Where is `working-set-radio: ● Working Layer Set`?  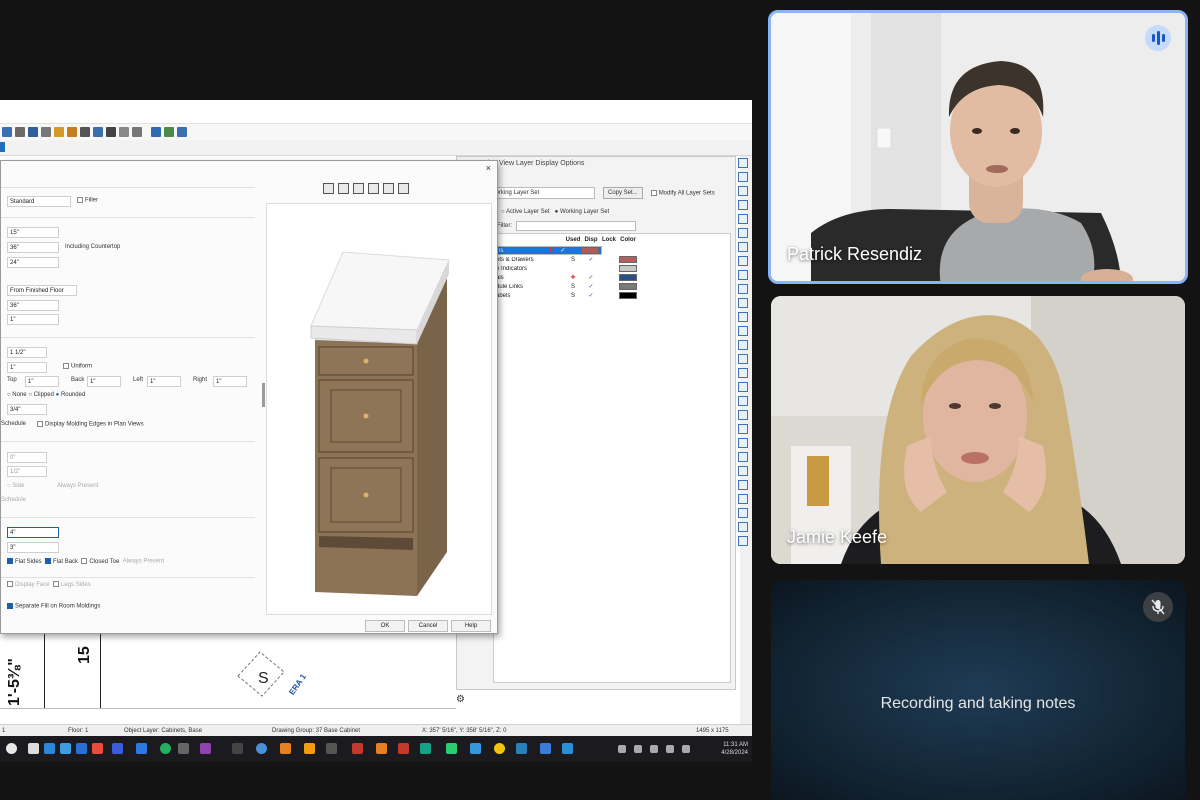 working-set-radio: ● Working Layer Set is located at coordinates (582, 212).